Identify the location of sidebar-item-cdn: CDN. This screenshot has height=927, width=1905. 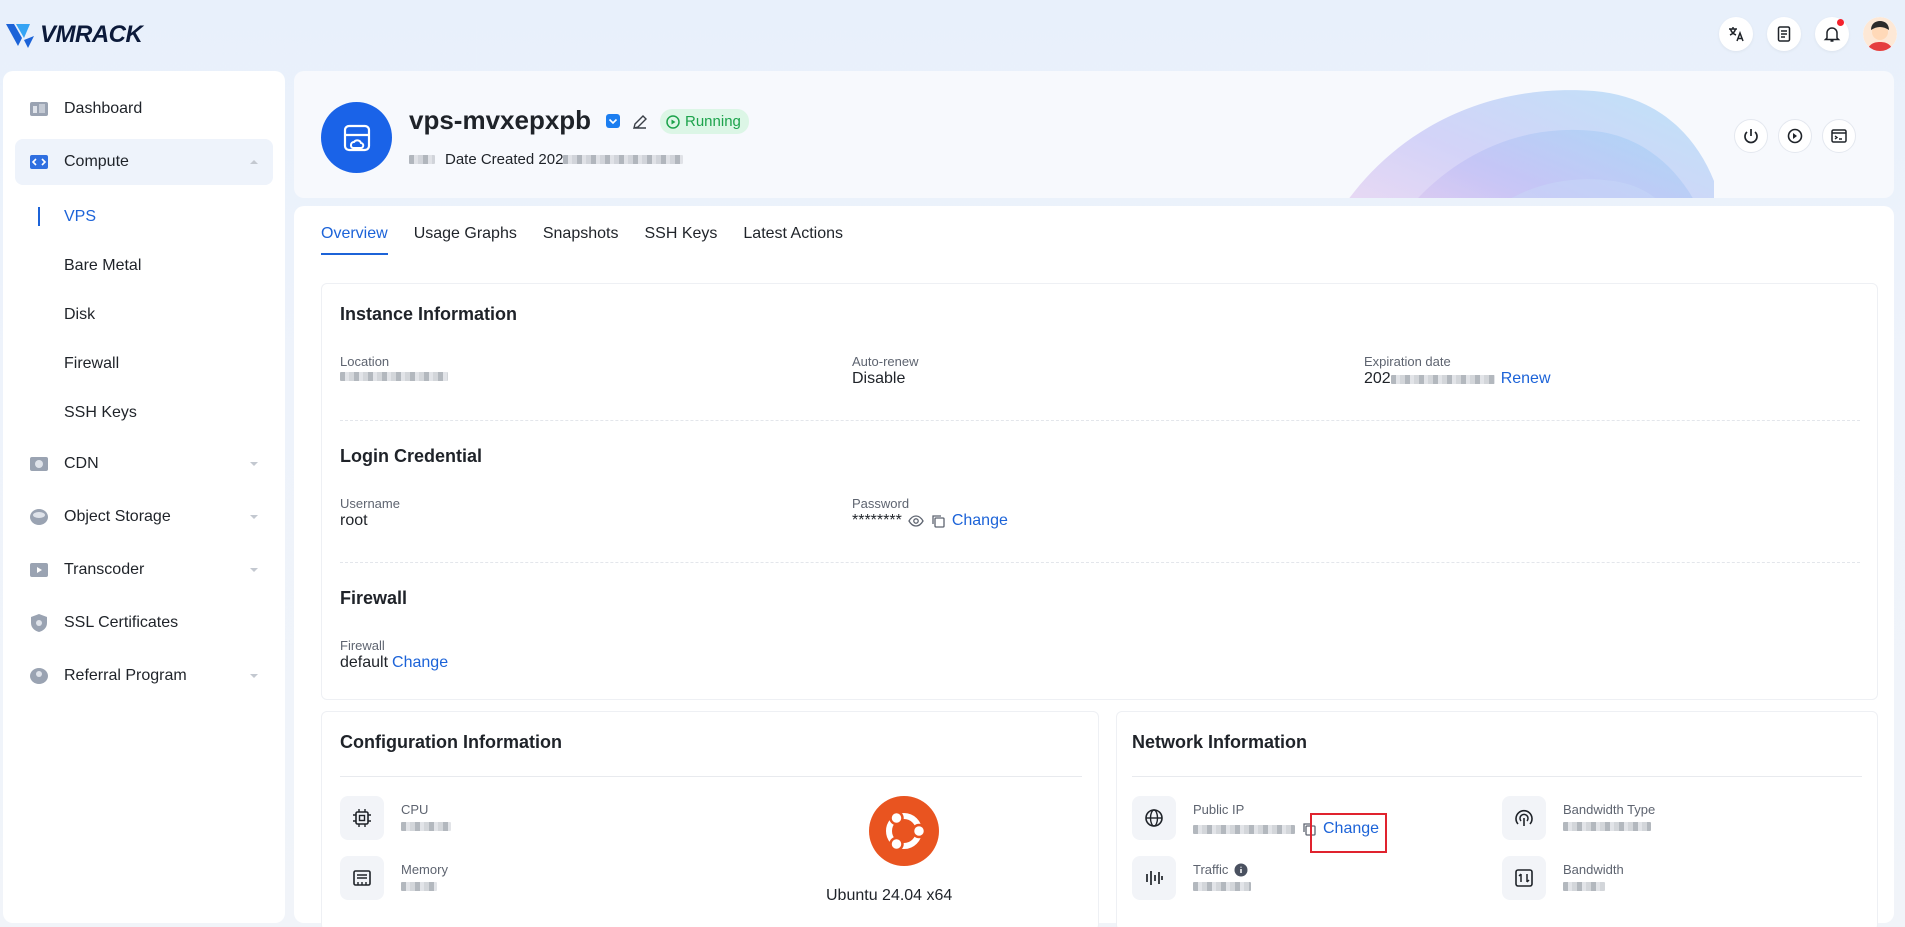
(144, 464).